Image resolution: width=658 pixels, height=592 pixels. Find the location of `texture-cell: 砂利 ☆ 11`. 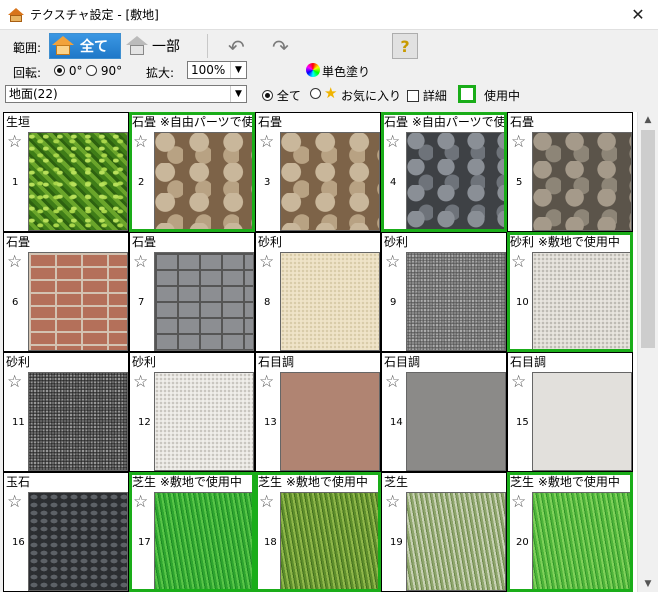

texture-cell: 砂利 ☆ 11 is located at coordinates (66, 412).